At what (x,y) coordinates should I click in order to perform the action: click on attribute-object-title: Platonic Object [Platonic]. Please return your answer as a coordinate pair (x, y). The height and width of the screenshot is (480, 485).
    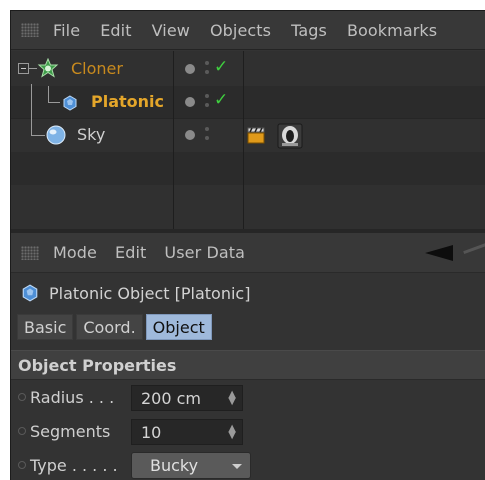
    Looking at the image, I should click on (248, 293).